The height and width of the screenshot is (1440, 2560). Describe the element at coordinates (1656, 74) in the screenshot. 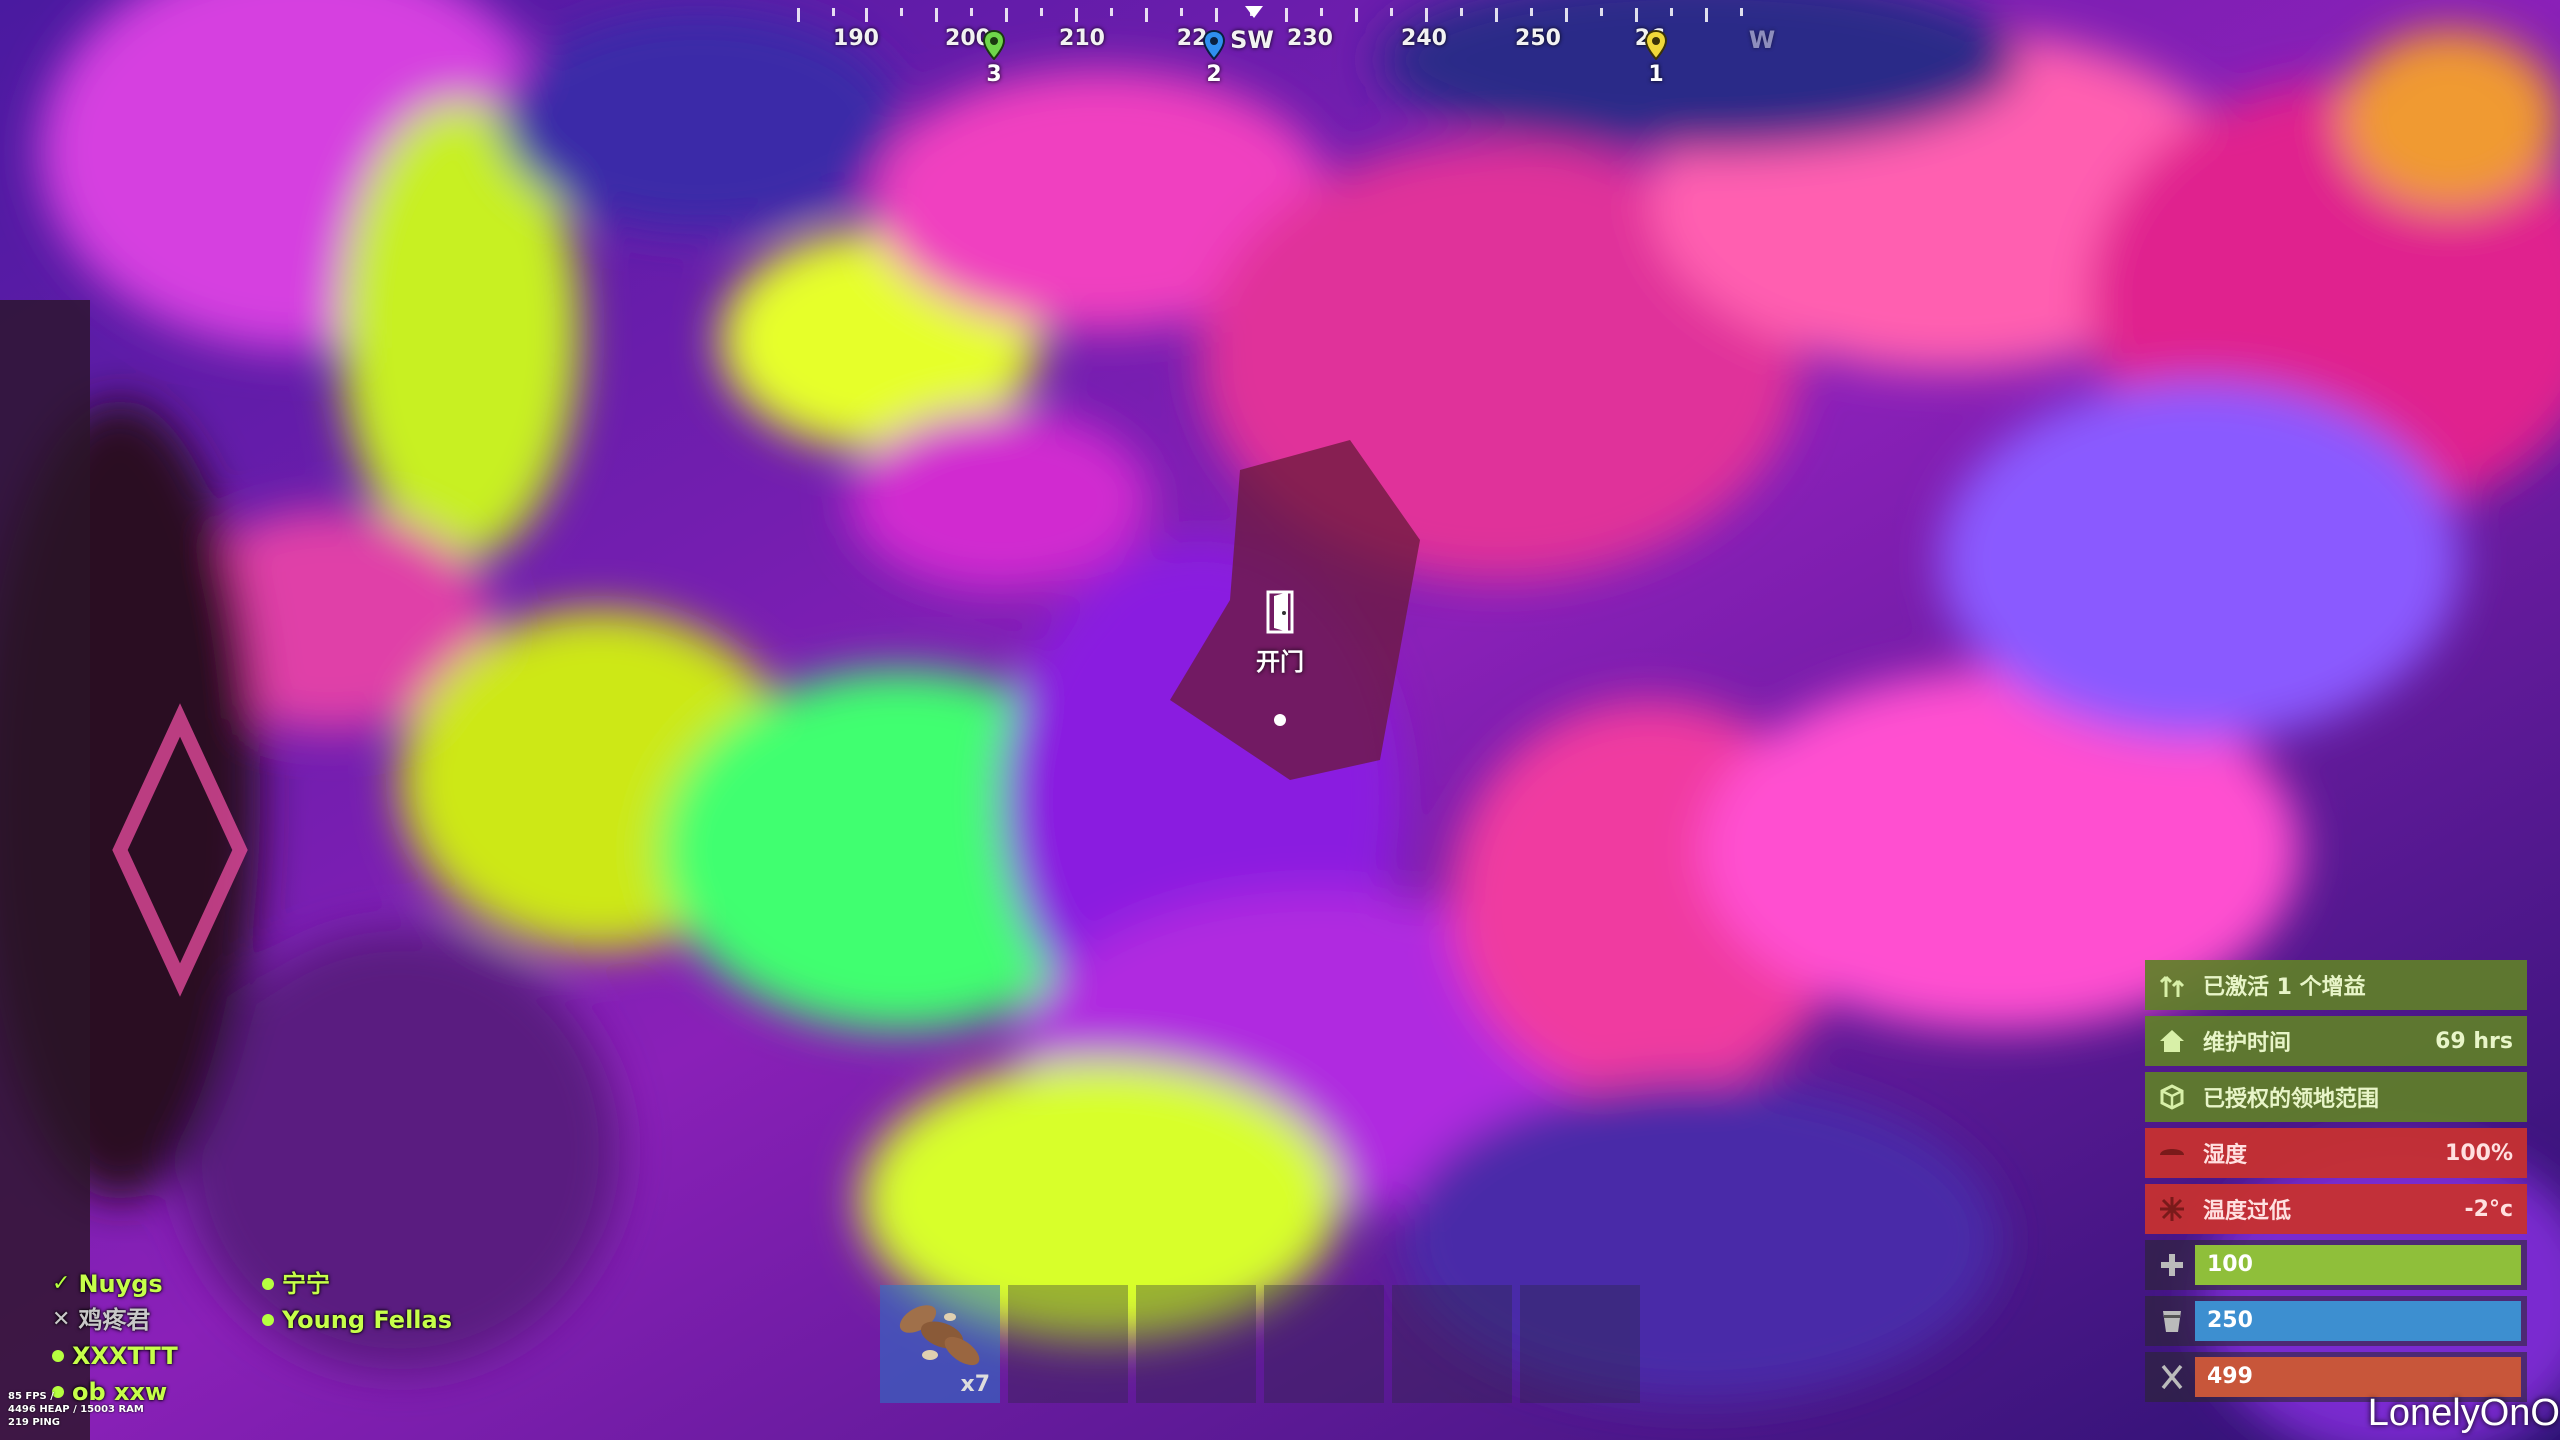

I see `map-marker-number: 1` at that location.